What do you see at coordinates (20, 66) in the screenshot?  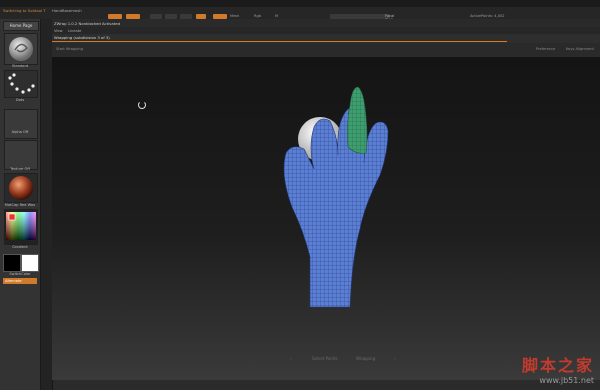 I see `brush-caption: Standard` at bounding box center [20, 66].